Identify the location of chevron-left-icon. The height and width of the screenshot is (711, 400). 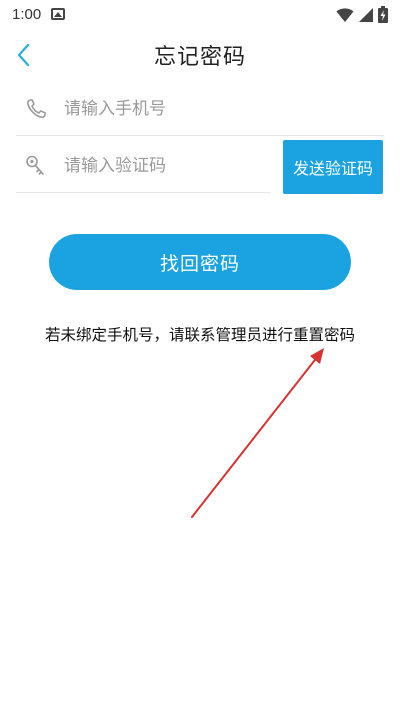
(23, 55).